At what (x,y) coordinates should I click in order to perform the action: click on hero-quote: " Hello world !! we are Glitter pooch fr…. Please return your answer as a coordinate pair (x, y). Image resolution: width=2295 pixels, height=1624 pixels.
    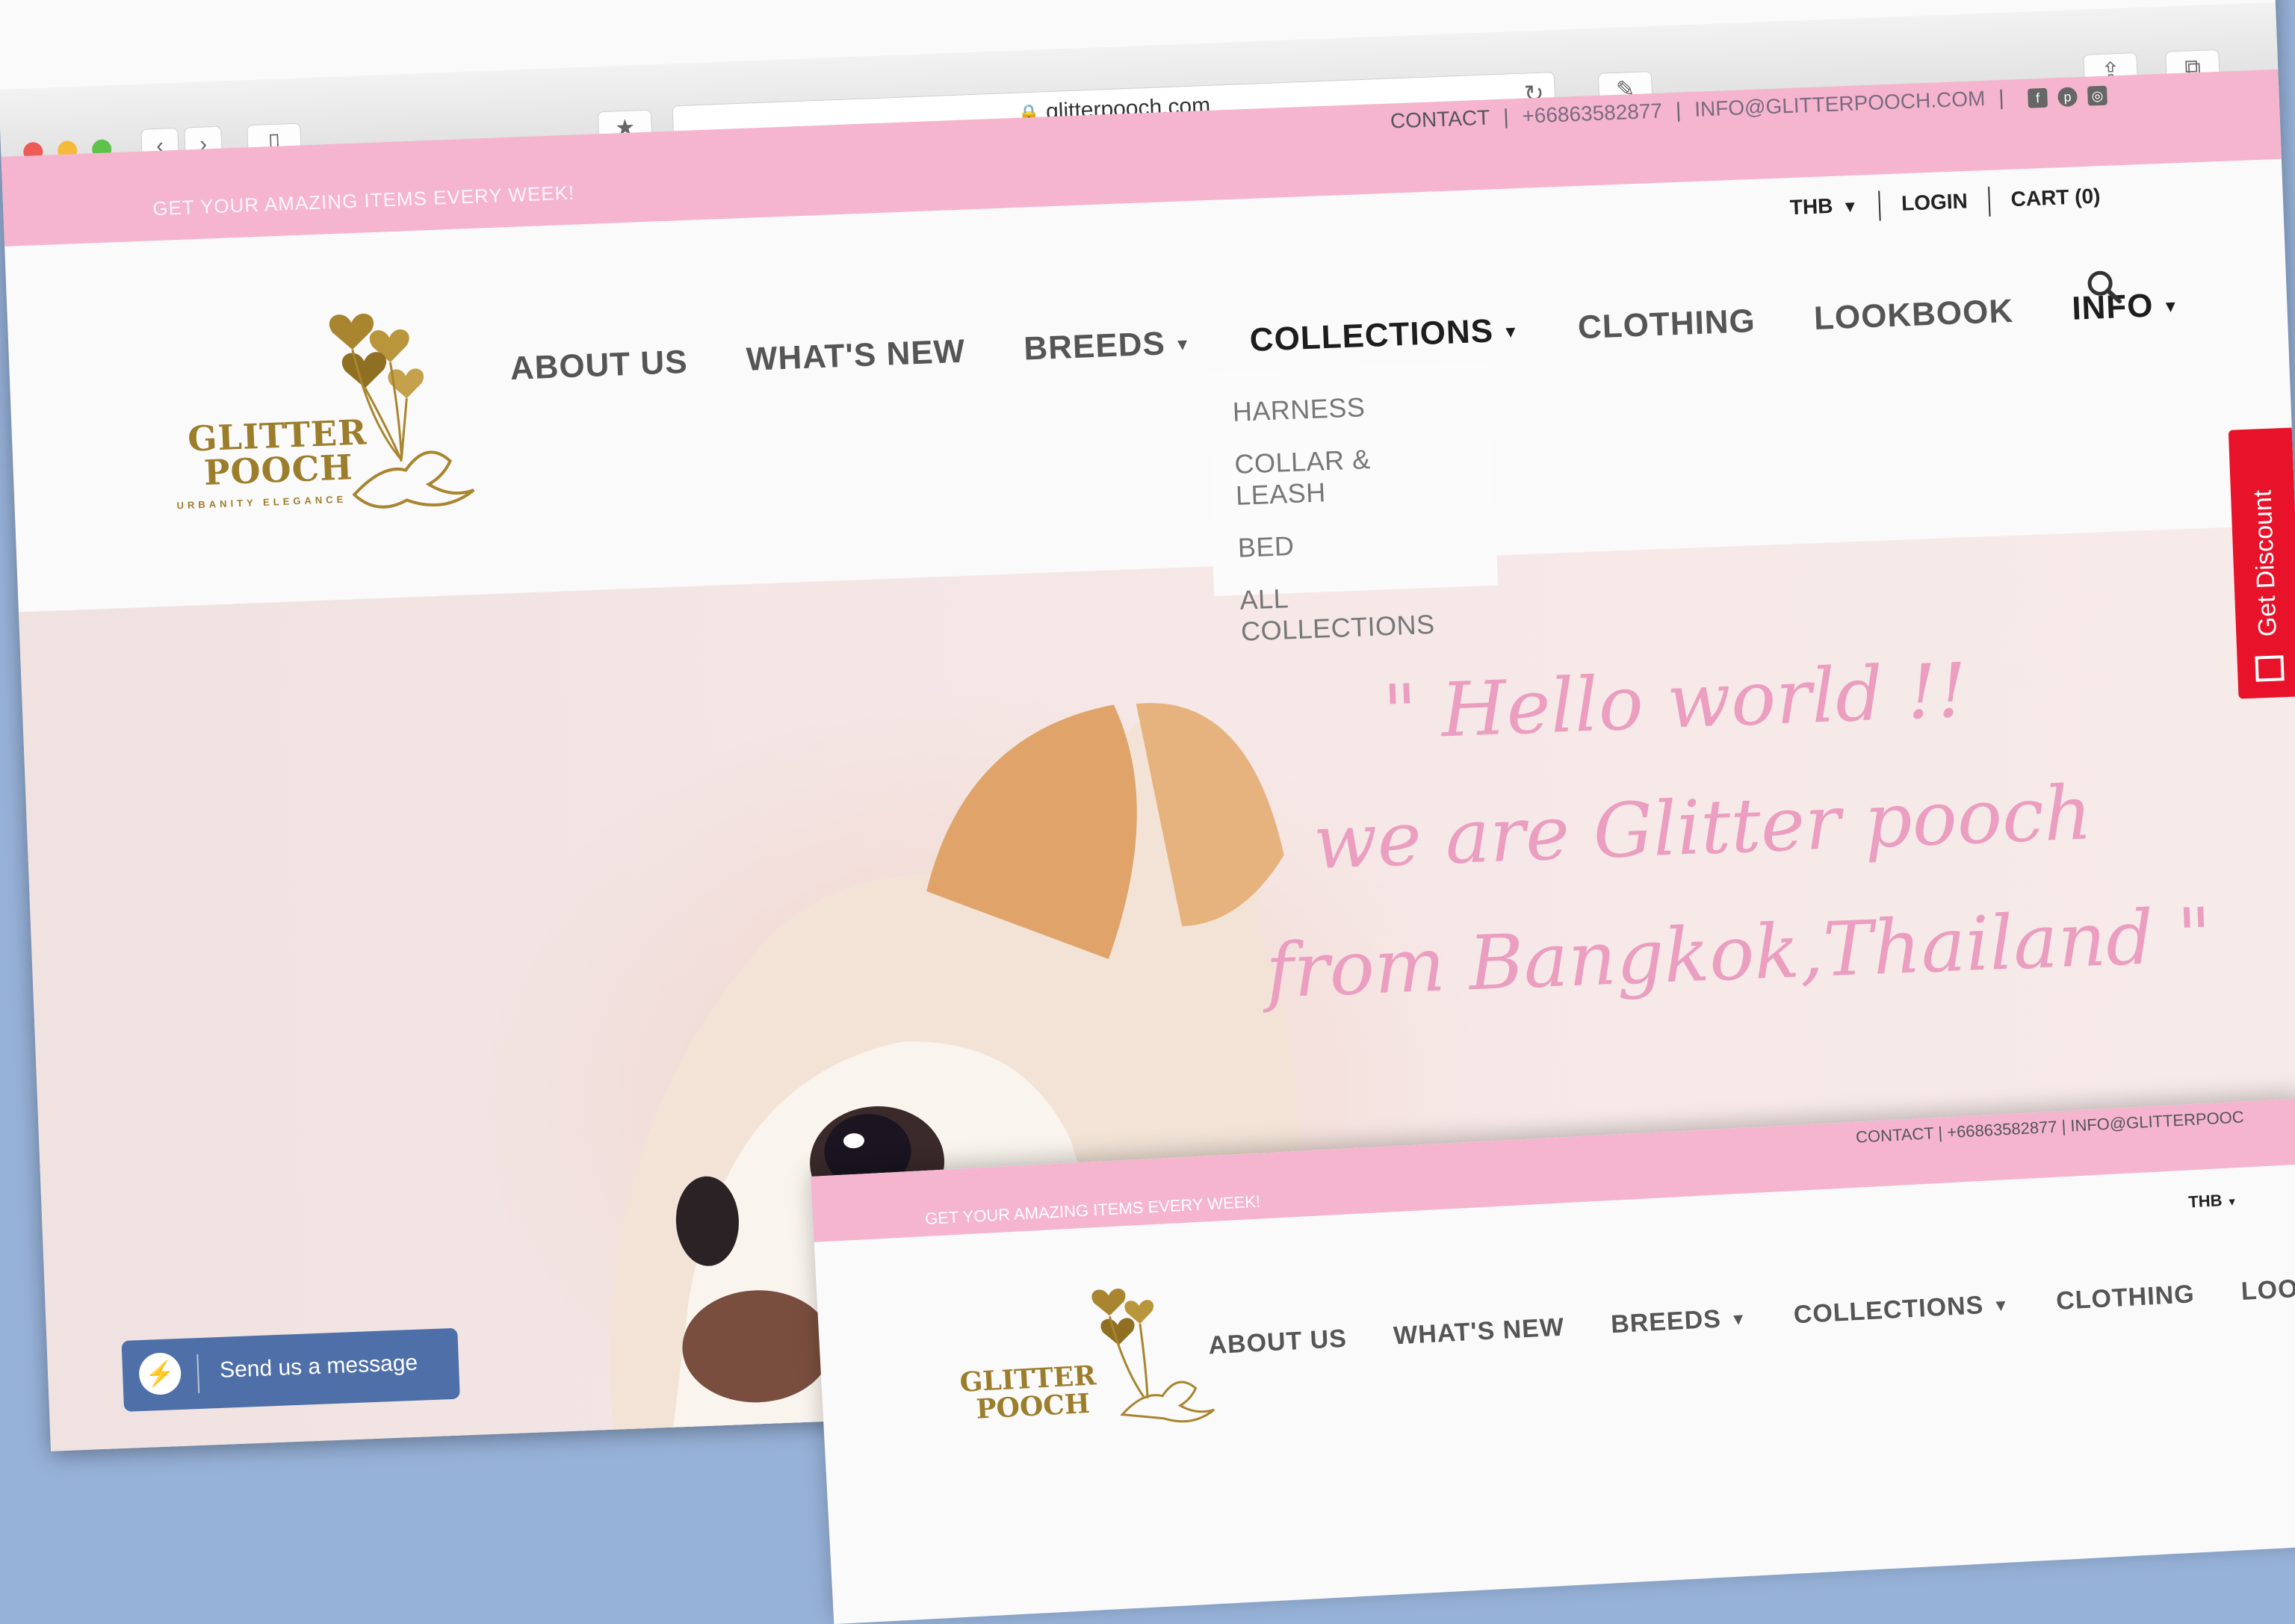
    Looking at the image, I should click on (1739, 824).